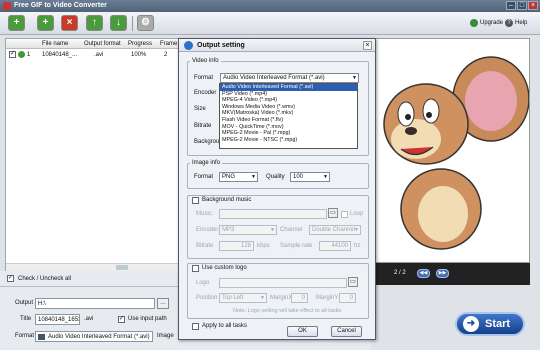  What do you see at coordinates (270, 23) in the screenshot?
I see `toolbar: + + × ↑ ↓ ⚙ Upgrade ? Help` at bounding box center [270, 23].